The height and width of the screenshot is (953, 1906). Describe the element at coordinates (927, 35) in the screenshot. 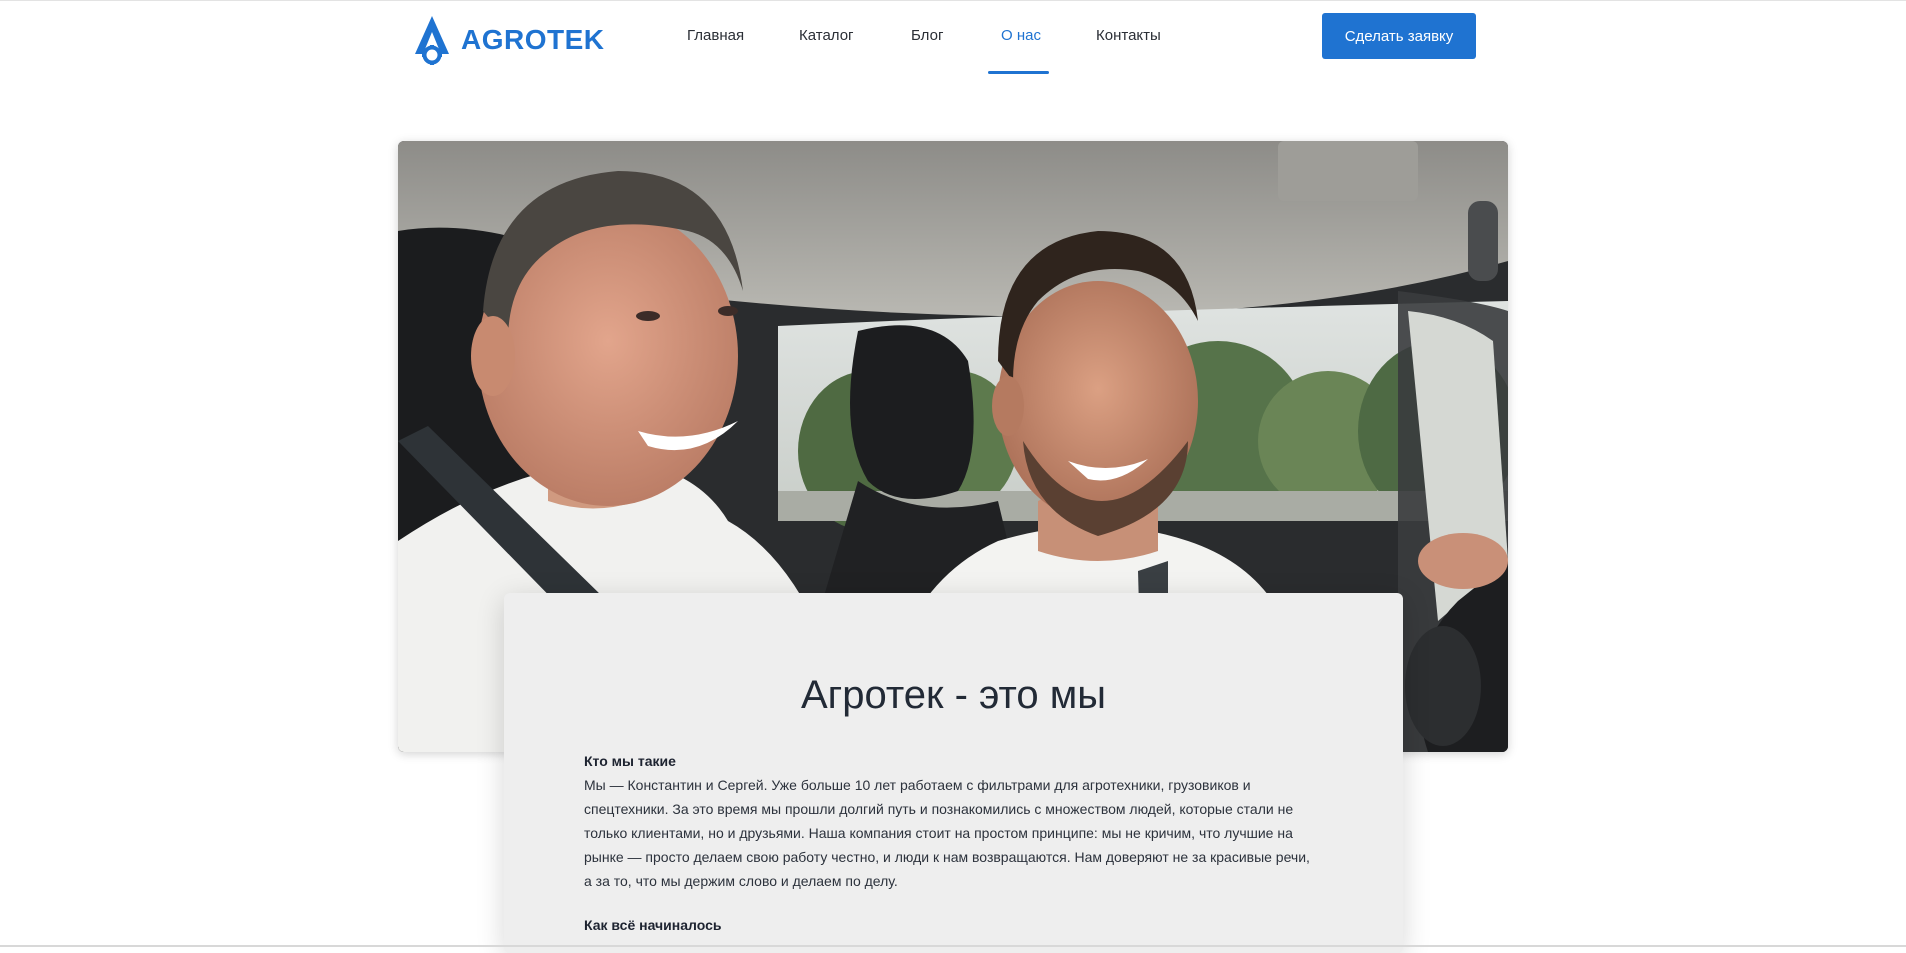

I see `nav-item-blog: Блог` at that location.